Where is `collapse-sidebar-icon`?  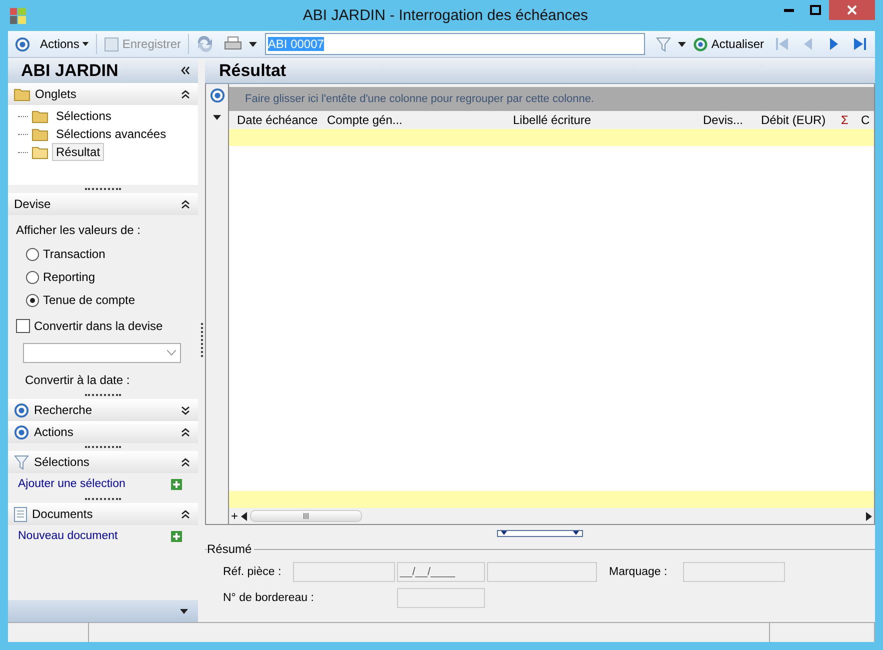
collapse-sidebar-icon is located at coordinates (185, 70).